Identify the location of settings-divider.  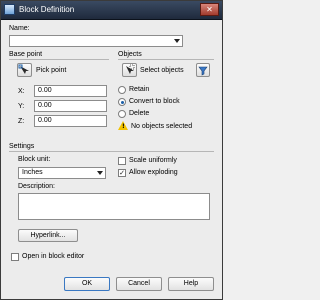
(111, 151).